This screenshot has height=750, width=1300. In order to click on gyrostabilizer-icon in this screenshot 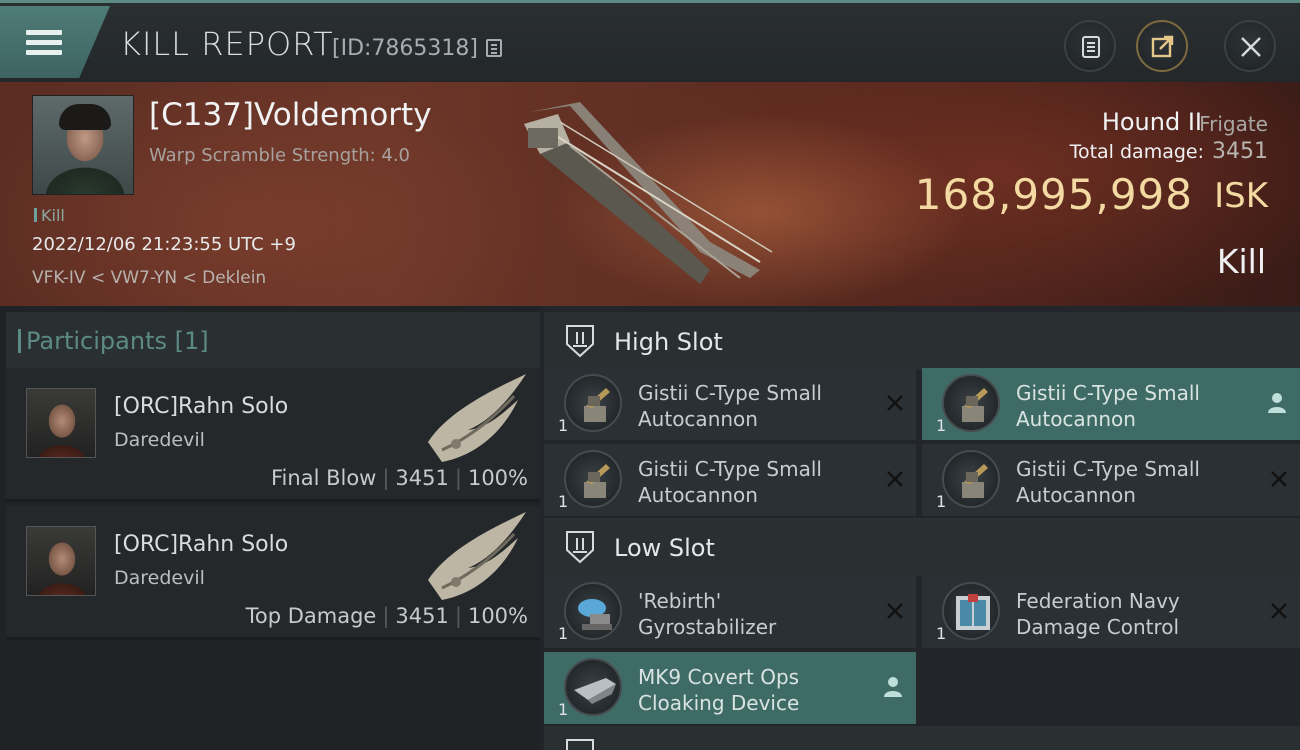, I will do `click(593, 611)`.